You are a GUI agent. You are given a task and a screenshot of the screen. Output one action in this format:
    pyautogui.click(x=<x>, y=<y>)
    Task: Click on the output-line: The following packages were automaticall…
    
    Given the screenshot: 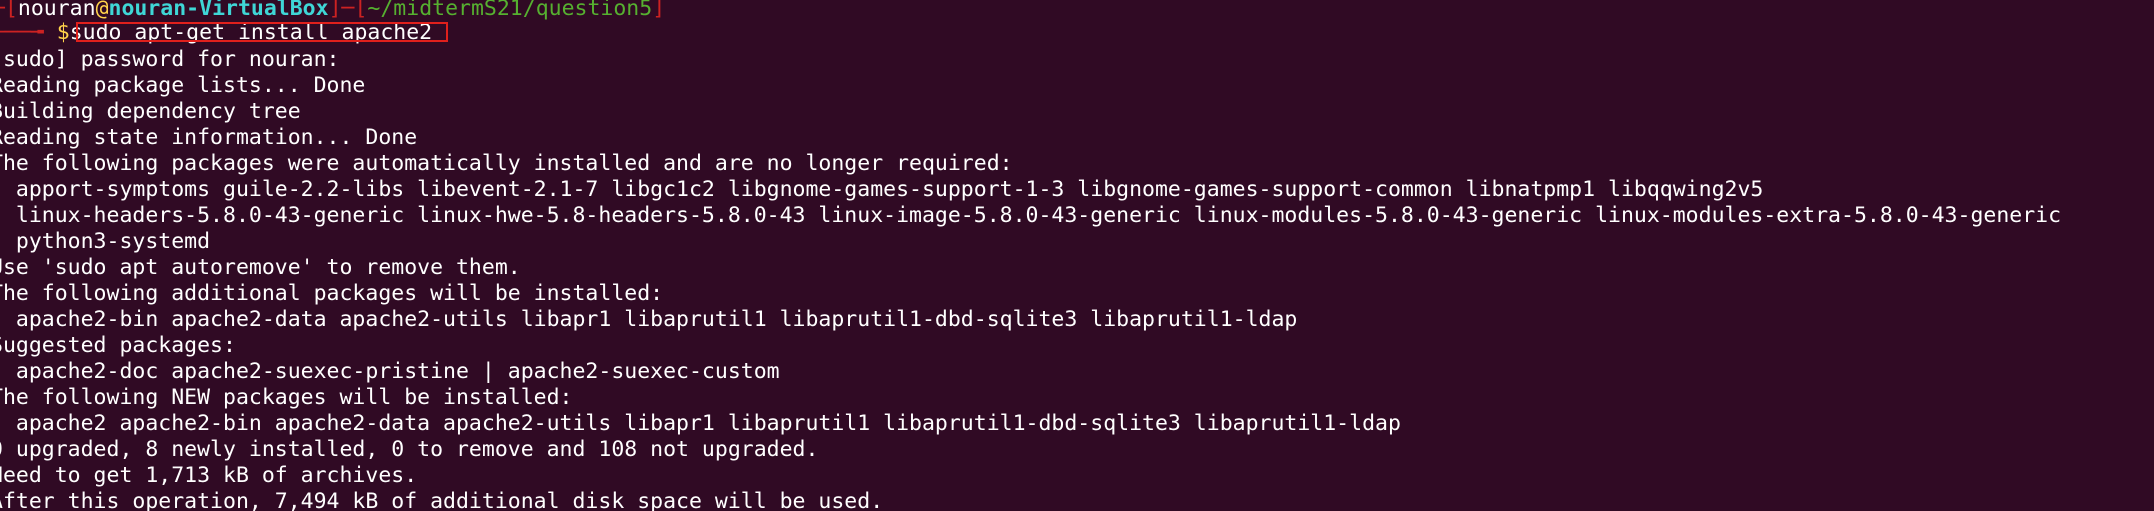 What is the action you would take?
    pyautogui.click(x=506, y=163)
    